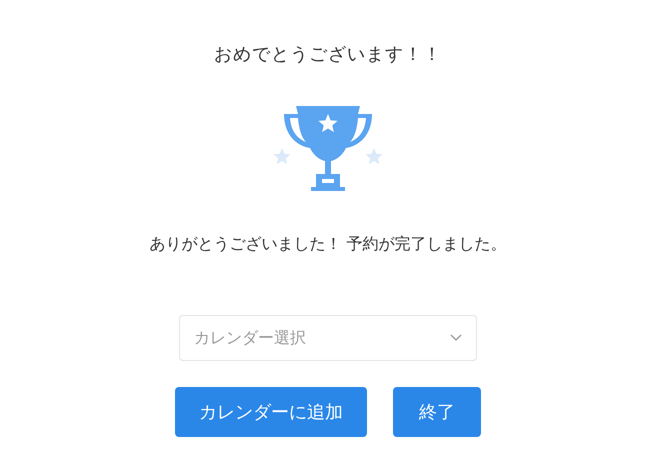 This screenshot has height=455, width=656. Describe the element at coordinates (328, 338) in the screenshot. I see `calendar-select: カレンダー選択` at that location.